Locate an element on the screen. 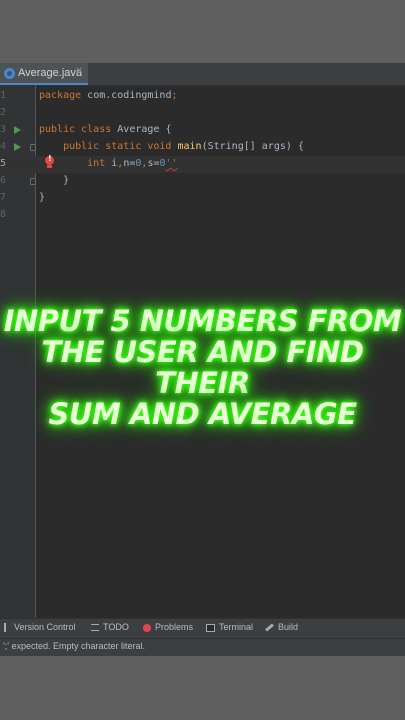 This screenshot has height=720, width=405. code-line: 6 } is located at coordinates (202, 181).